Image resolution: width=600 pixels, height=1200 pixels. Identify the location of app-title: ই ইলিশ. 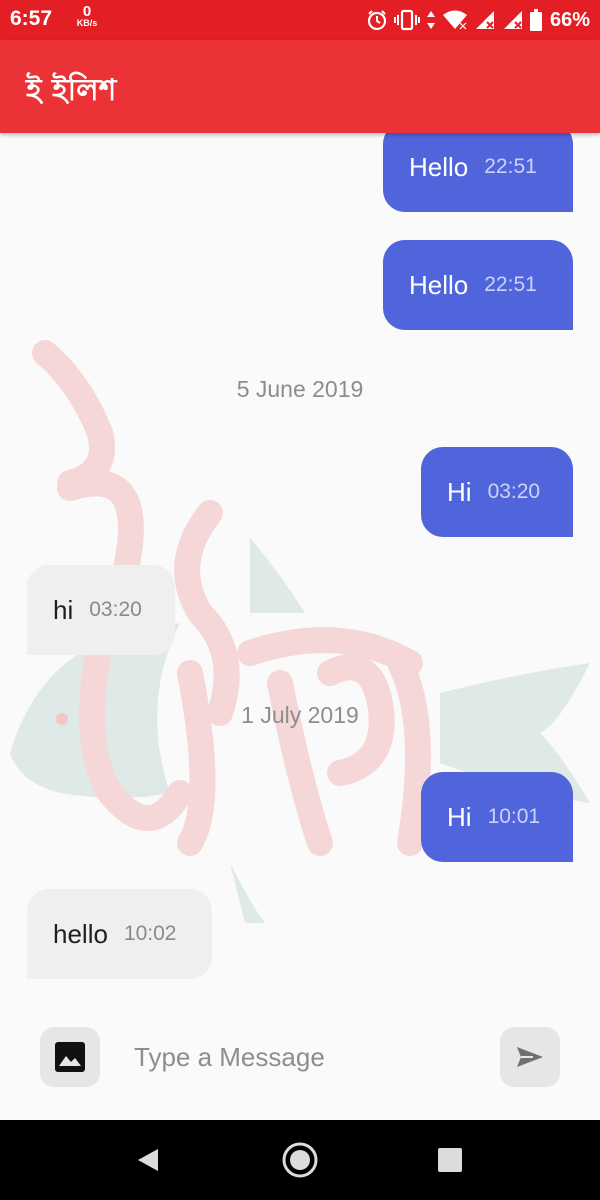
(71, 90).